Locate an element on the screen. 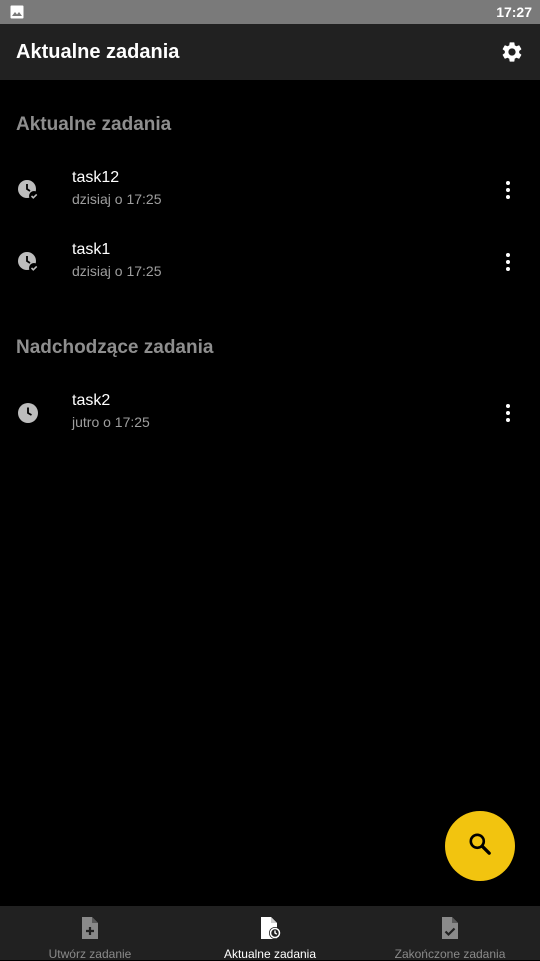 The height and width of the screenshot is (961, 540). status-bar: 17:27 is located at coordinates (270, 12).